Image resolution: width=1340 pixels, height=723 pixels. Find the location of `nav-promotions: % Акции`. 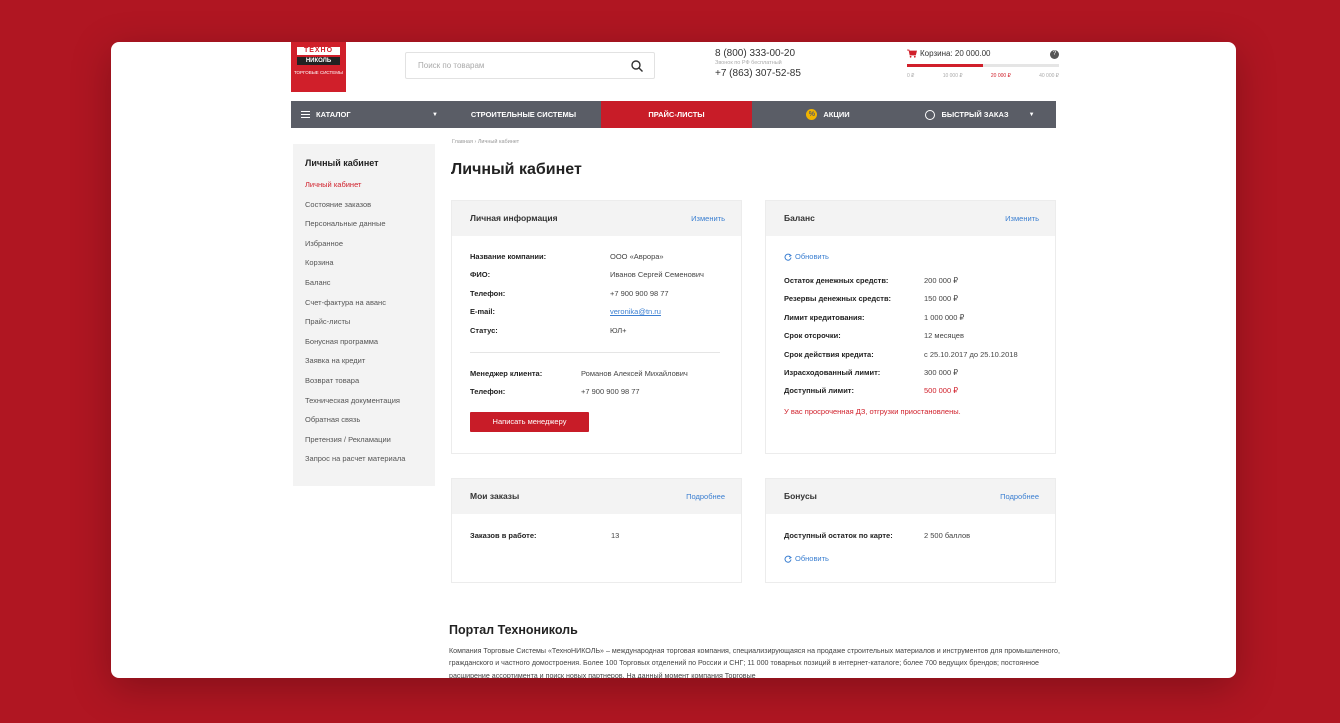

nav-promotions: % Акции is located at coordinates (828, 114).